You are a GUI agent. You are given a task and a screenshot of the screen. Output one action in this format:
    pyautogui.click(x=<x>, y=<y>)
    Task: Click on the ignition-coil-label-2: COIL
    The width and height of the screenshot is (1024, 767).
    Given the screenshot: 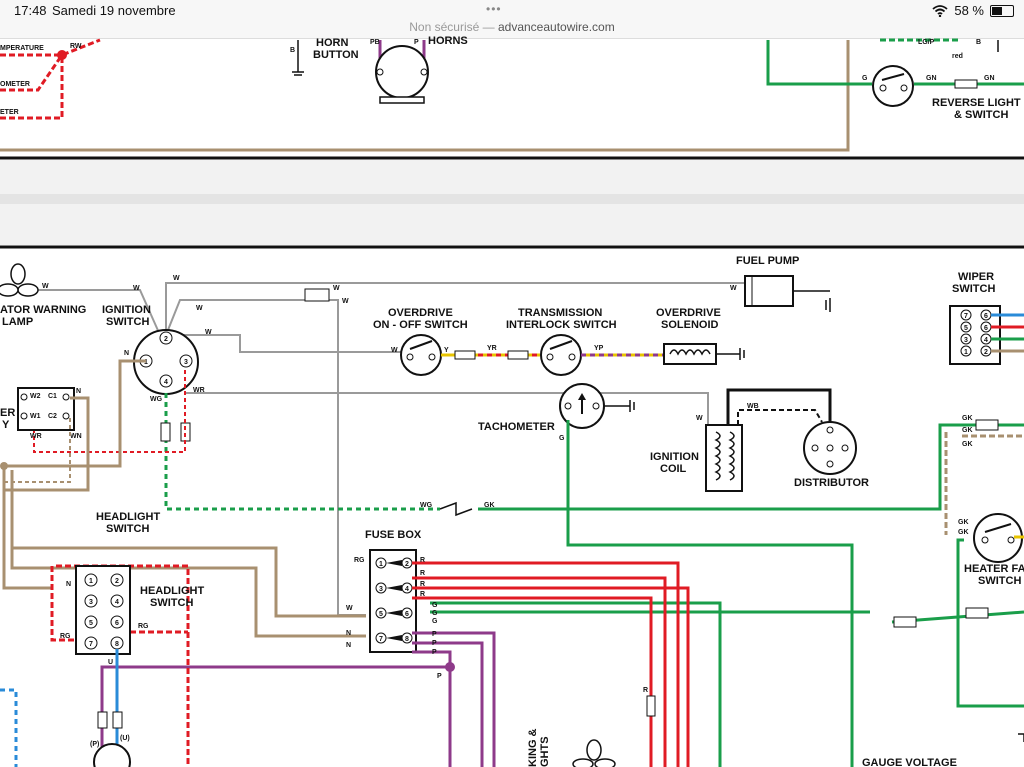 What is the action you would take?
    pyautogui.click(x=673, y=469)
    